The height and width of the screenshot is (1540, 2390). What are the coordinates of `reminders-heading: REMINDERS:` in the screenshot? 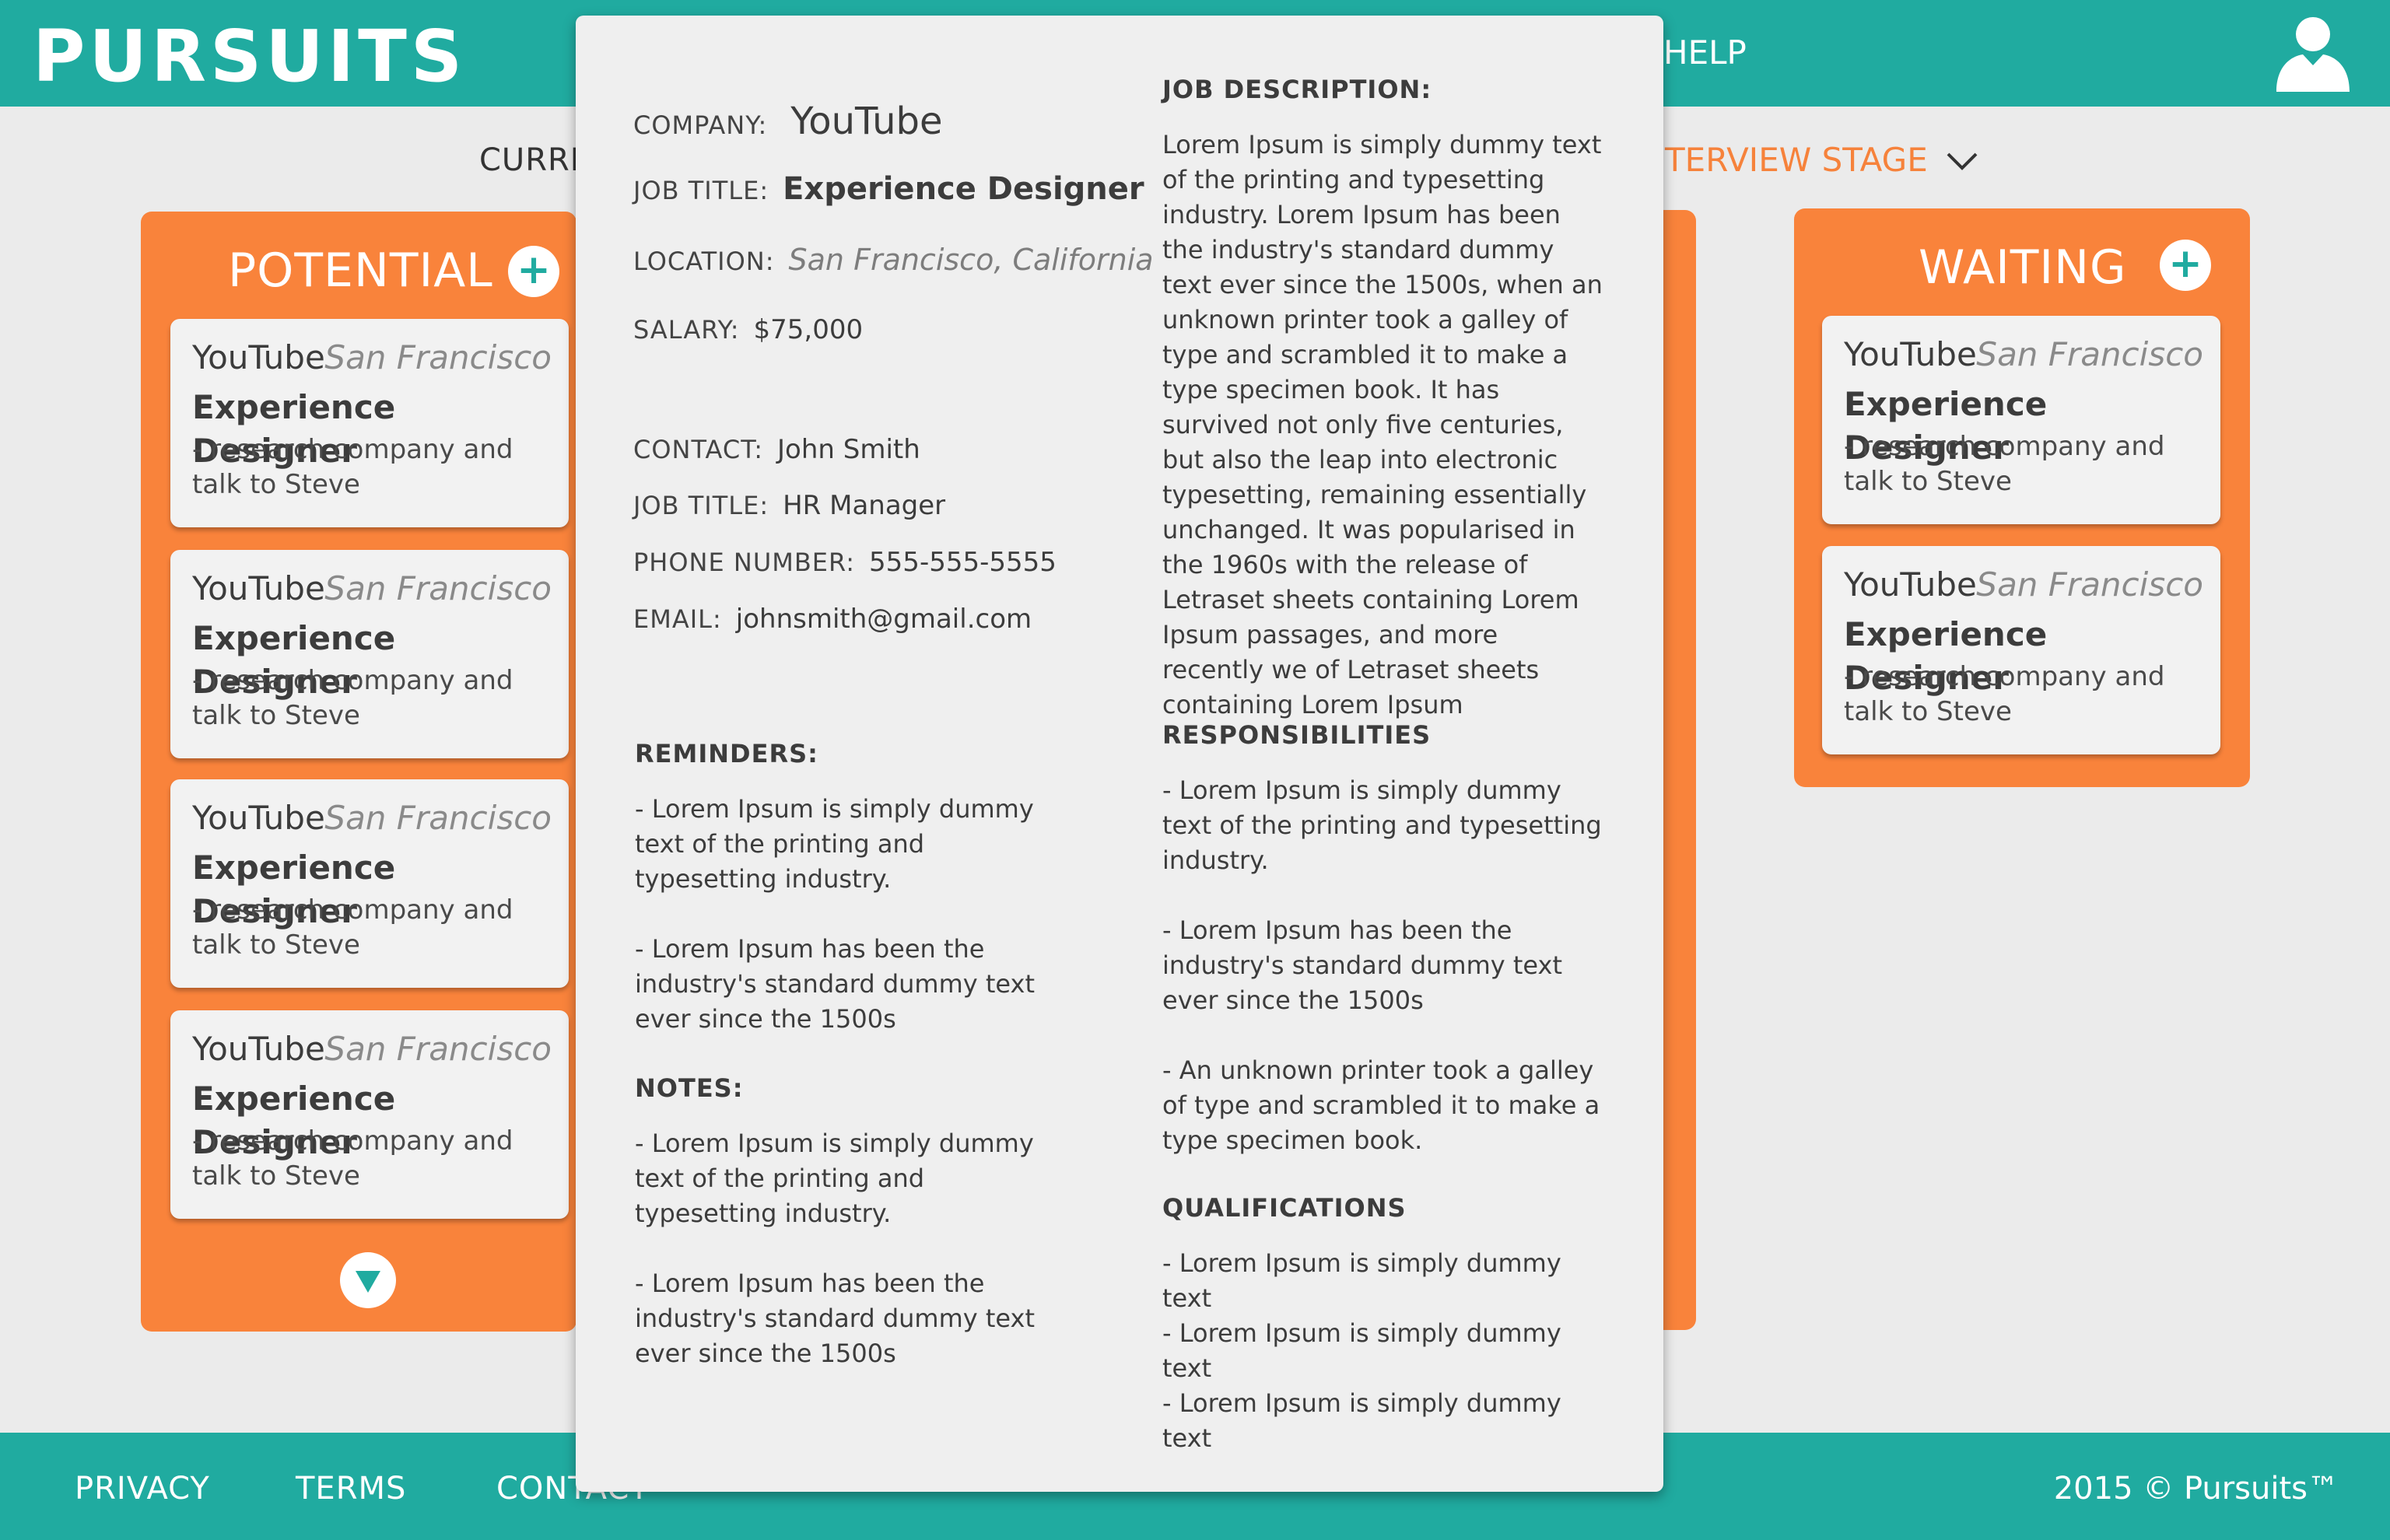 It's located at (726, 753).